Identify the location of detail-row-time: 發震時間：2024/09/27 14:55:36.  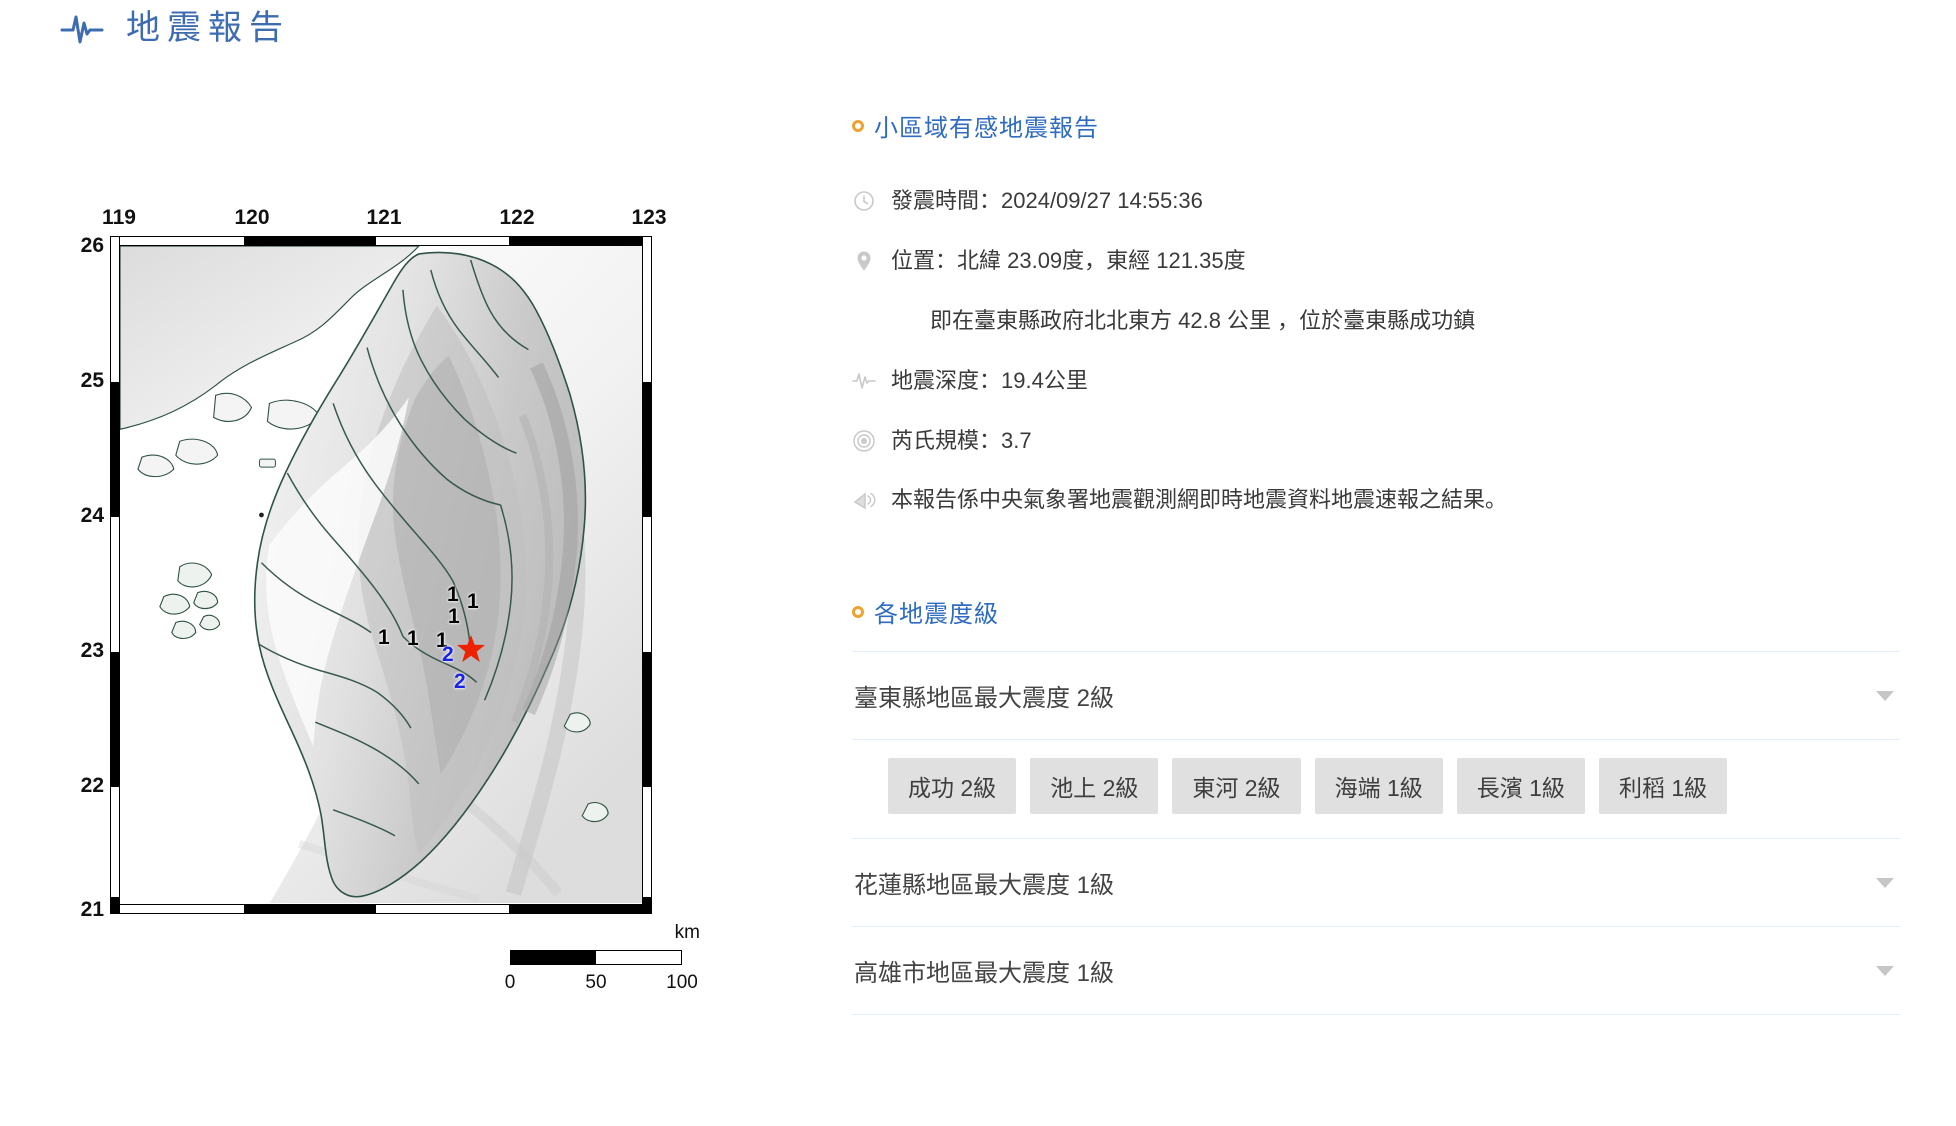
(1376, 201).